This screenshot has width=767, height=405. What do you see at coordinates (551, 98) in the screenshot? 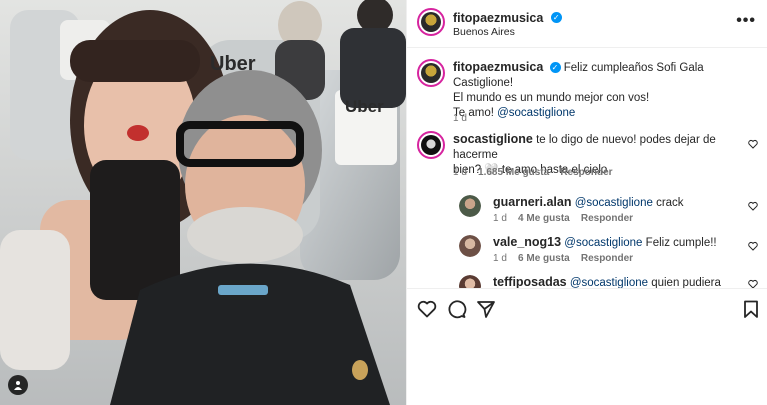
I see `caption-line2: El mundo es un mundo mejor con vos!` at bounding box center [551, 98].